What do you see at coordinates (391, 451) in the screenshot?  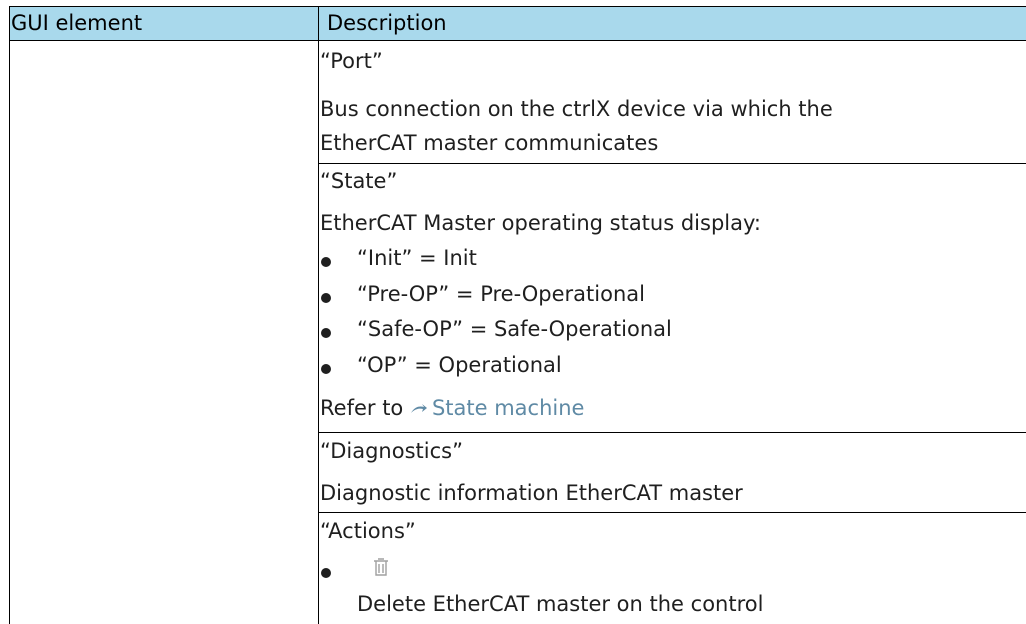 I see `diagnostics-title: “Diagnostics”` at bounding box center [391, 451].